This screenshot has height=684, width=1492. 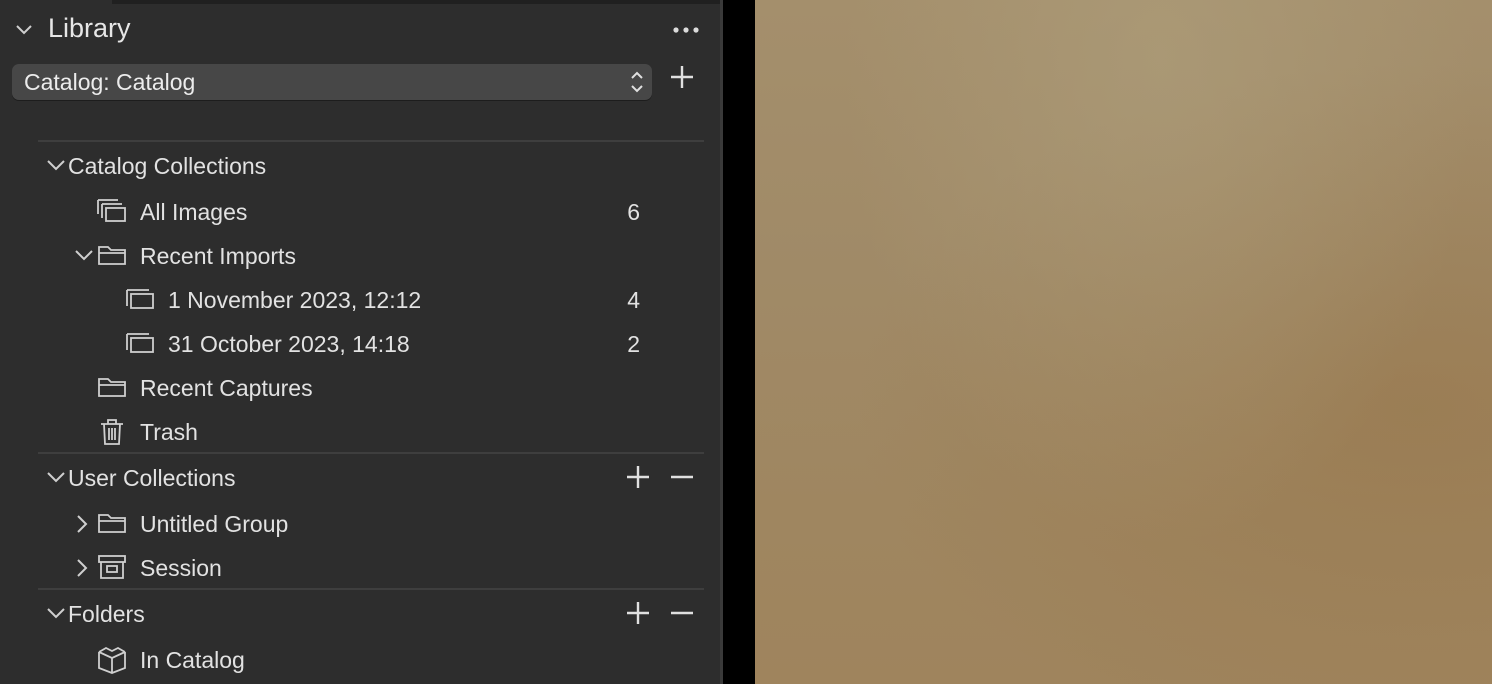 I want to click on collection-label: Recent Imports, so click(x=218, y=256).